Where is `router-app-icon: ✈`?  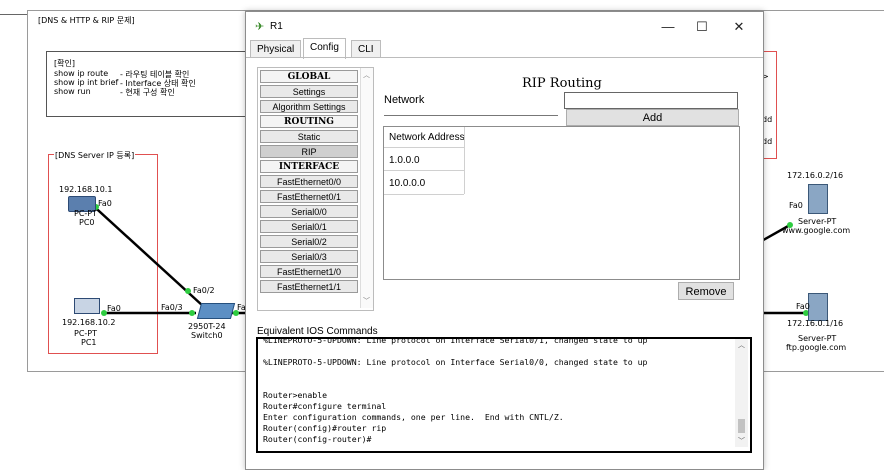
router-app-icon: ✈ is located at coordinates (260, 27).